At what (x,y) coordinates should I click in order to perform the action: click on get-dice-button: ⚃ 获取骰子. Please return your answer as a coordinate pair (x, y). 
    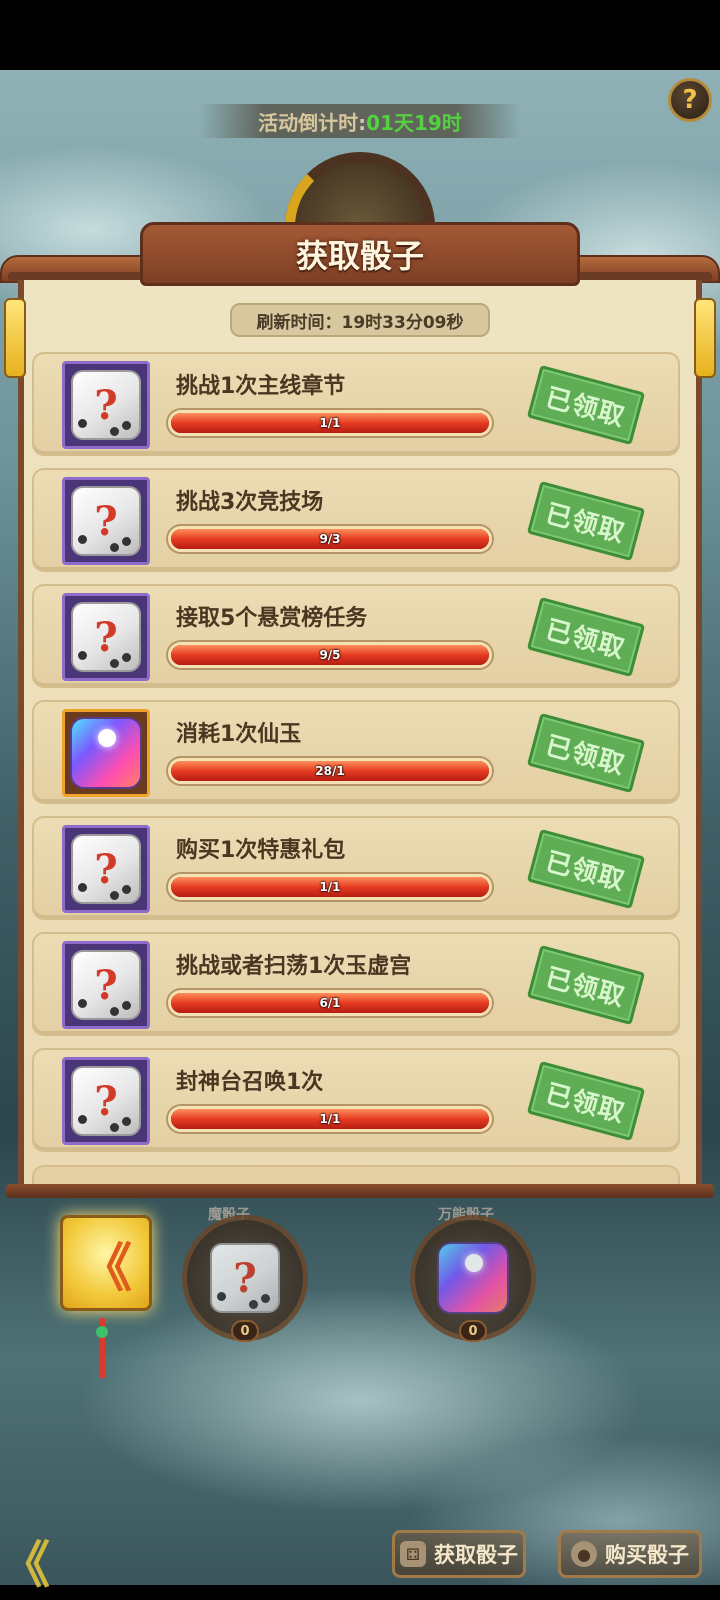
    Looking at the image, I should click on (459, 1554).